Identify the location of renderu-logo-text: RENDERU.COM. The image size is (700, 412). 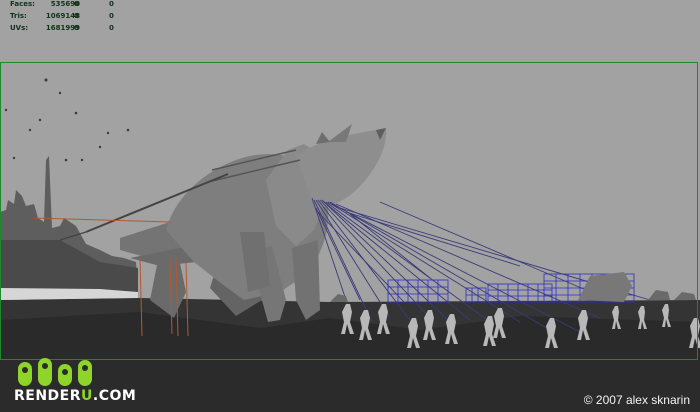
(75, 396).